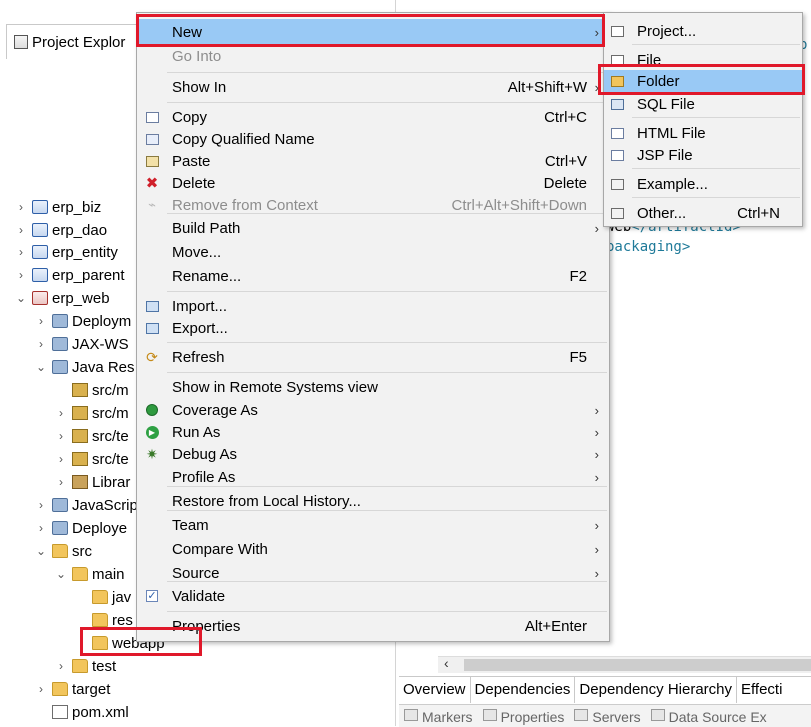  What do you see at coordinates (152, 596) in the screenshot?
I see `validate-check-icon: ✓` at bounding box center [152, 596].